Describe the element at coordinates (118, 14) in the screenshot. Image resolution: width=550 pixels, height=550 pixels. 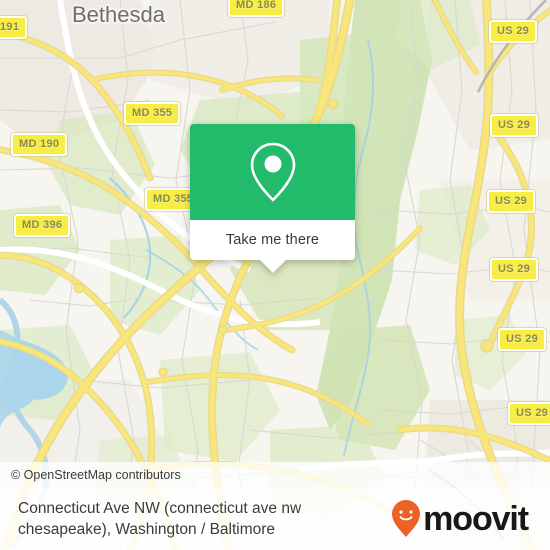
I see `map-place-label-bethesda: Bethesda` at that location.